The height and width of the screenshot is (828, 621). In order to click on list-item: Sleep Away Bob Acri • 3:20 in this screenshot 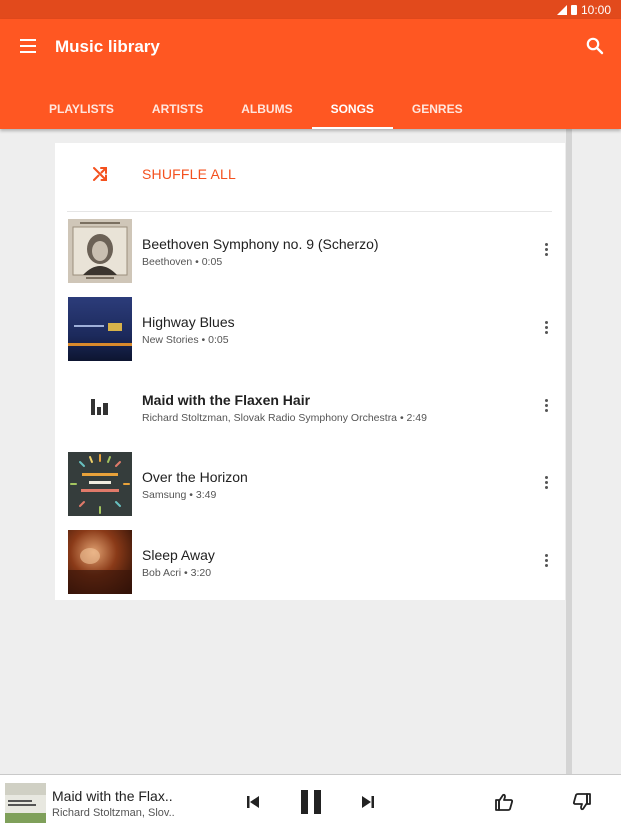, I will do `click(310, 559)`.